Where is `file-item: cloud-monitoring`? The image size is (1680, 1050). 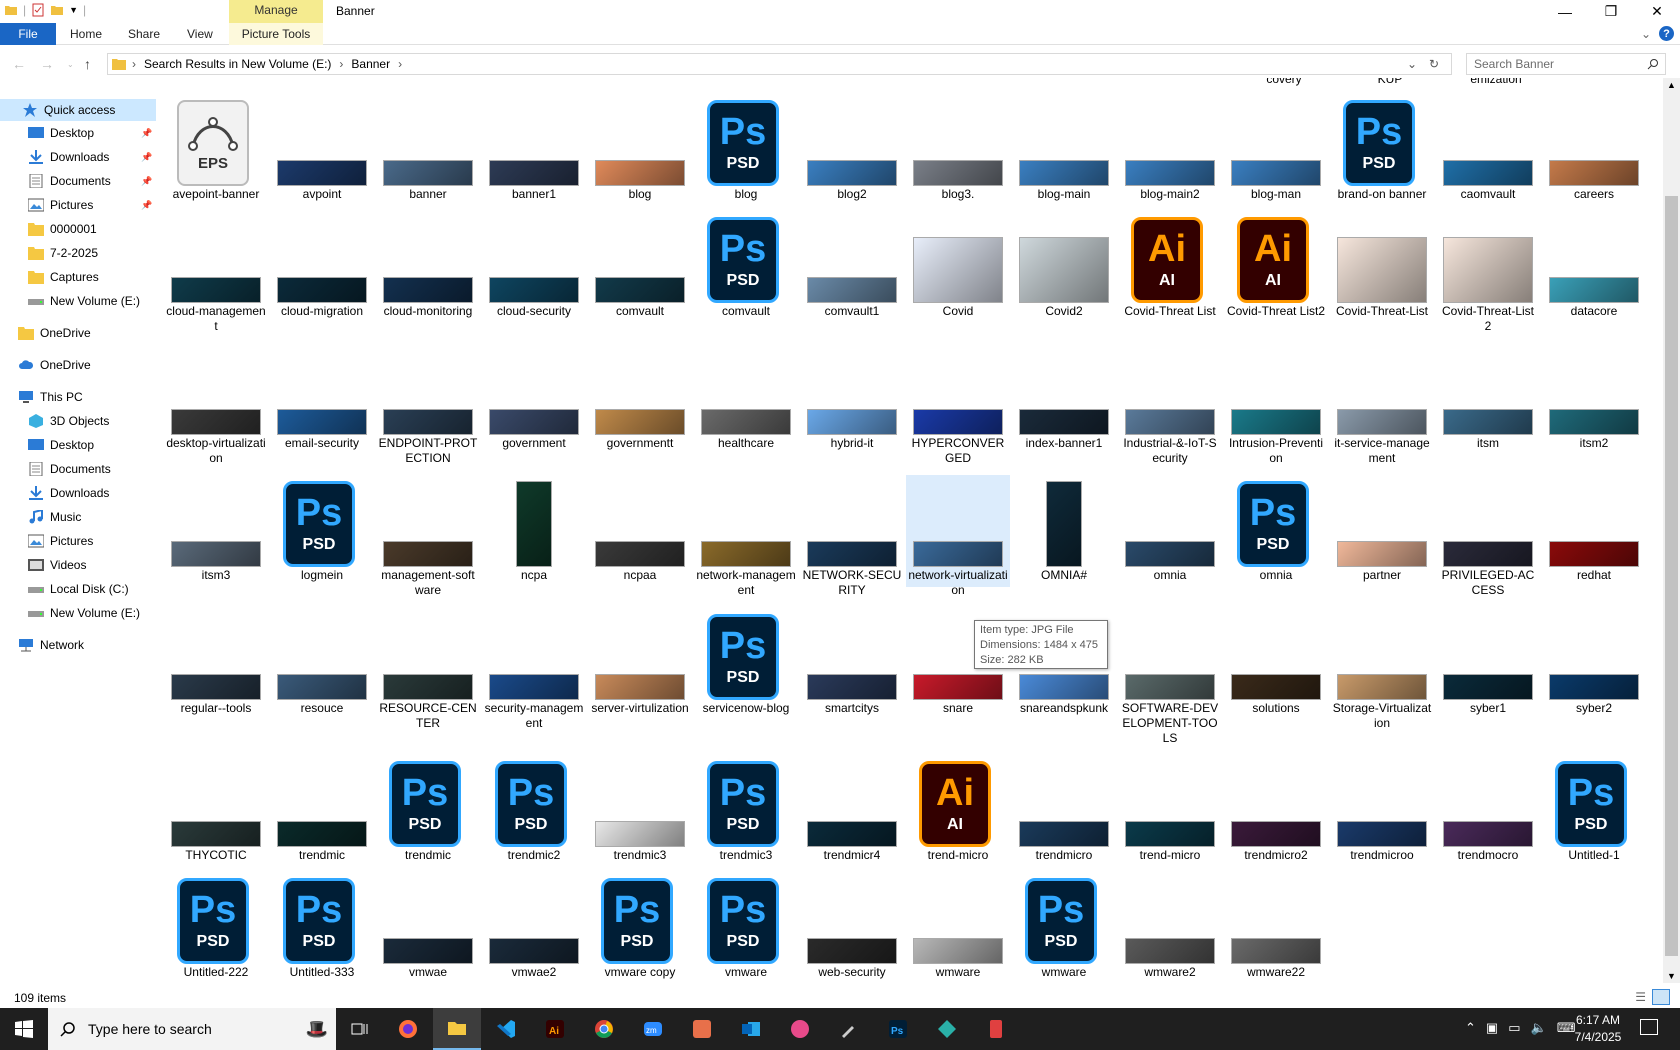
file-item: cloud-monitoring is located at coordinates (428, 267).